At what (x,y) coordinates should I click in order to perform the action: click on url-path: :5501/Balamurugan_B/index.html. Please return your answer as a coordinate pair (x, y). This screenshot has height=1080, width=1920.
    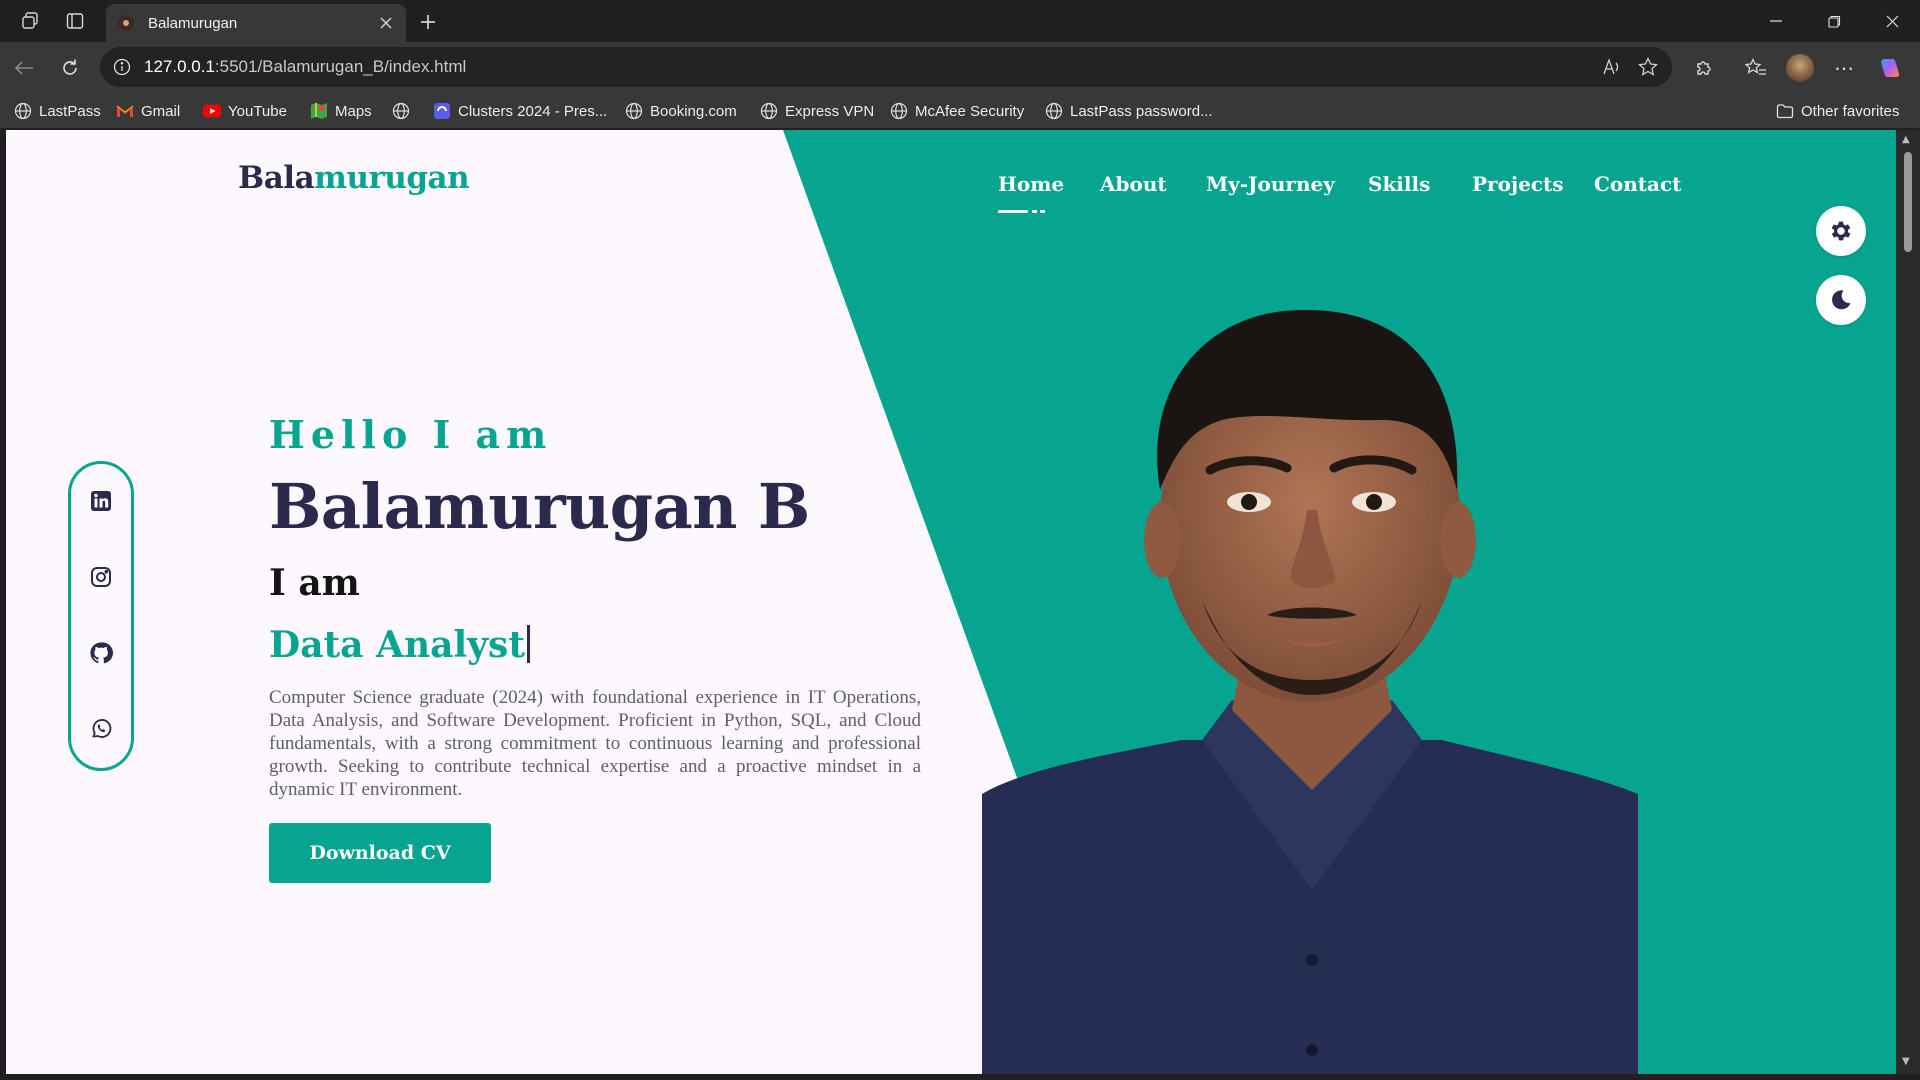
    Looking at the image, I should click on (340, 66).